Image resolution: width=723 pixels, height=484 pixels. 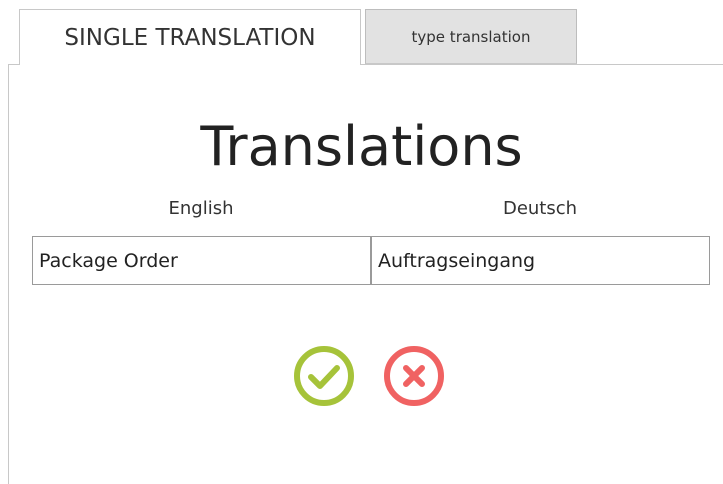 I want to click on tab-single-translation: SINGLE TRANSLATION, so click(x=190, y=37).